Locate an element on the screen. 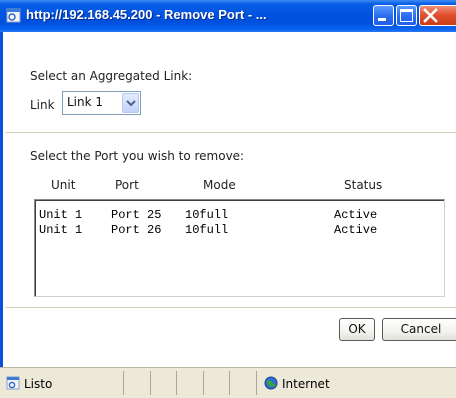 This screenshot has width=456, height=398. close-icon is located at coordinates (430, 15).